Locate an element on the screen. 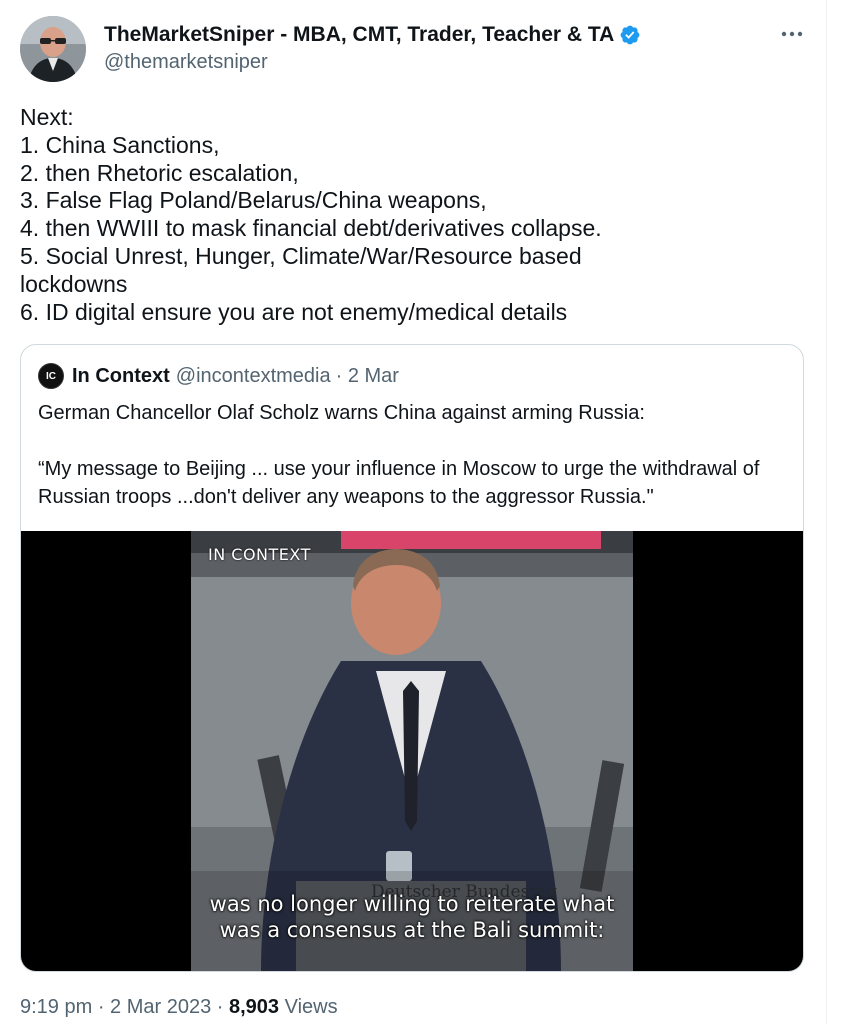 The width and height of the screenshot is (850, 1024). more-options-icon is located at coordinates (792, 34).